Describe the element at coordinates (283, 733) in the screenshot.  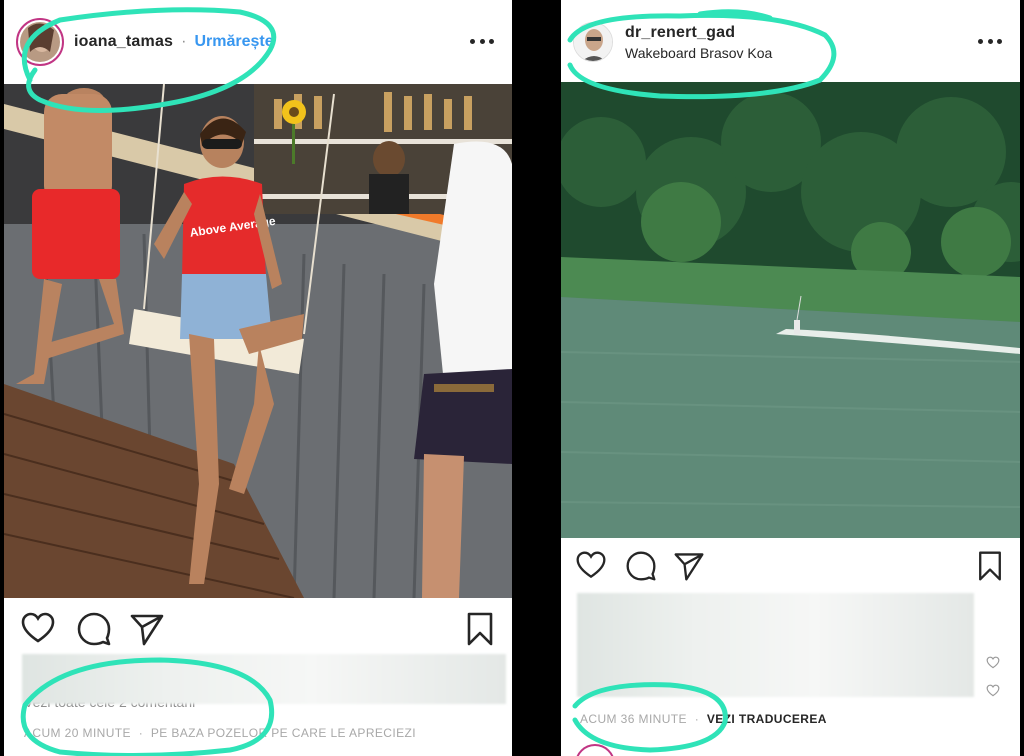
I see `suggestion-note: PE BAZA POZELOR PE CARE LE APRECIEZI` at that location.